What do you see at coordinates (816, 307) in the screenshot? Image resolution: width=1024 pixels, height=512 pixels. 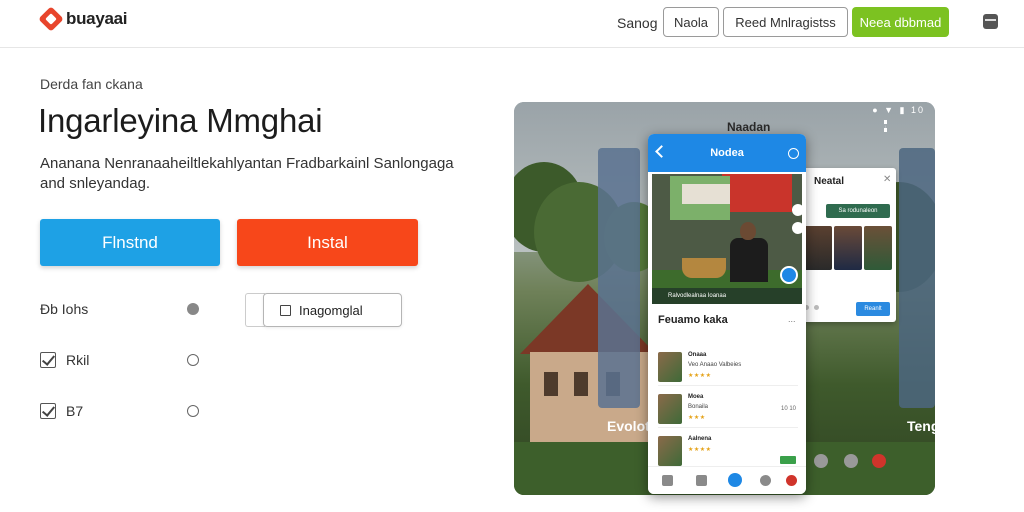 I see `dot` at bounding box center [816, 307].